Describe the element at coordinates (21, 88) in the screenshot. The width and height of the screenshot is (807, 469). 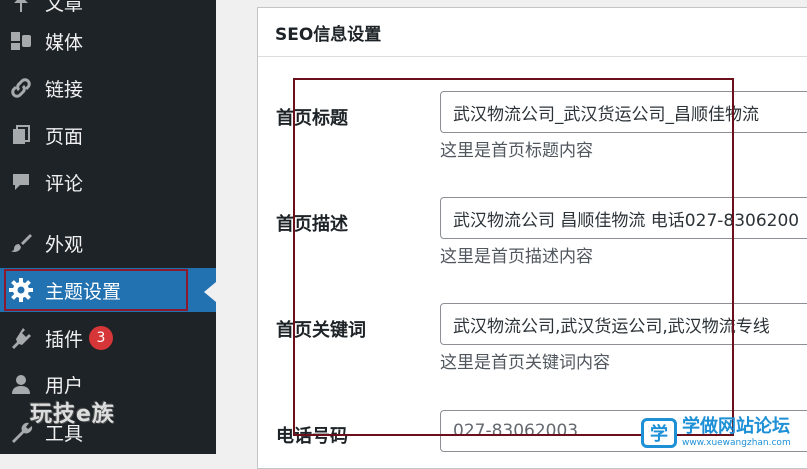
I see `link-icon` at that location.